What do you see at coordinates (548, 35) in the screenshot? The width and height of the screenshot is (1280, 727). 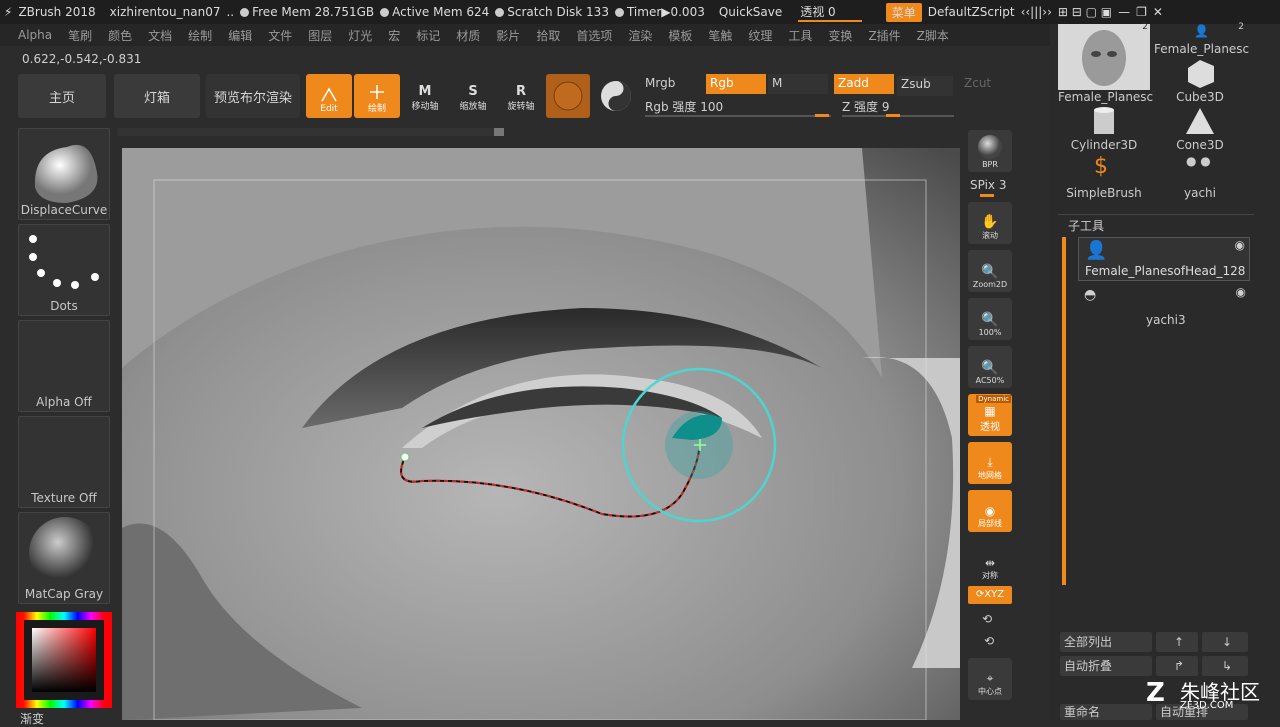 I see `menu-item: 拾取` at bounding box center [548, 35].